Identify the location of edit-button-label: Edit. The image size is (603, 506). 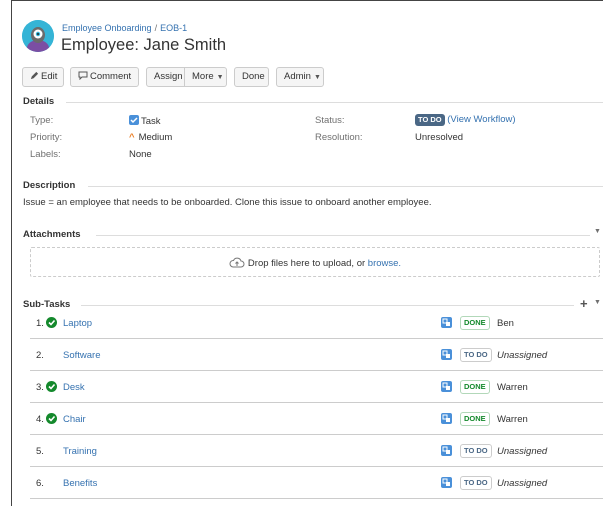
(49, 76).